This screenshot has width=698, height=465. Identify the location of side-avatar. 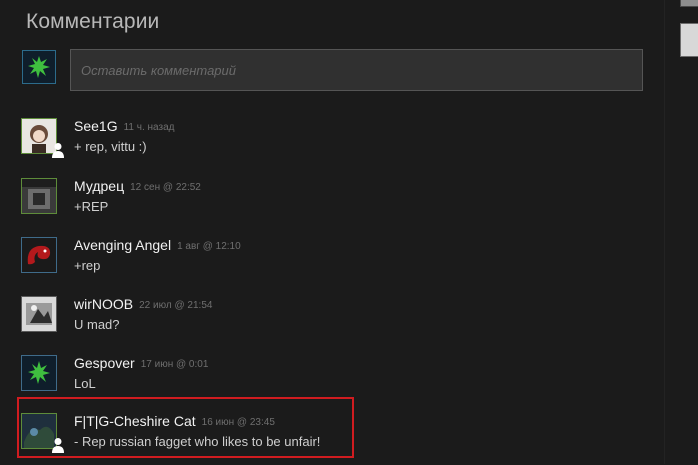
(689, 40).